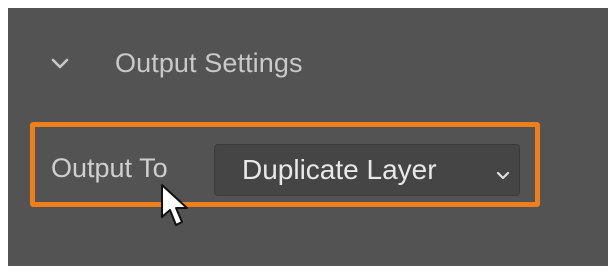 This screenshot has height=274, width=608. I want to click on output-to-dropdown: Duplicate Layer, so click(367, 170).